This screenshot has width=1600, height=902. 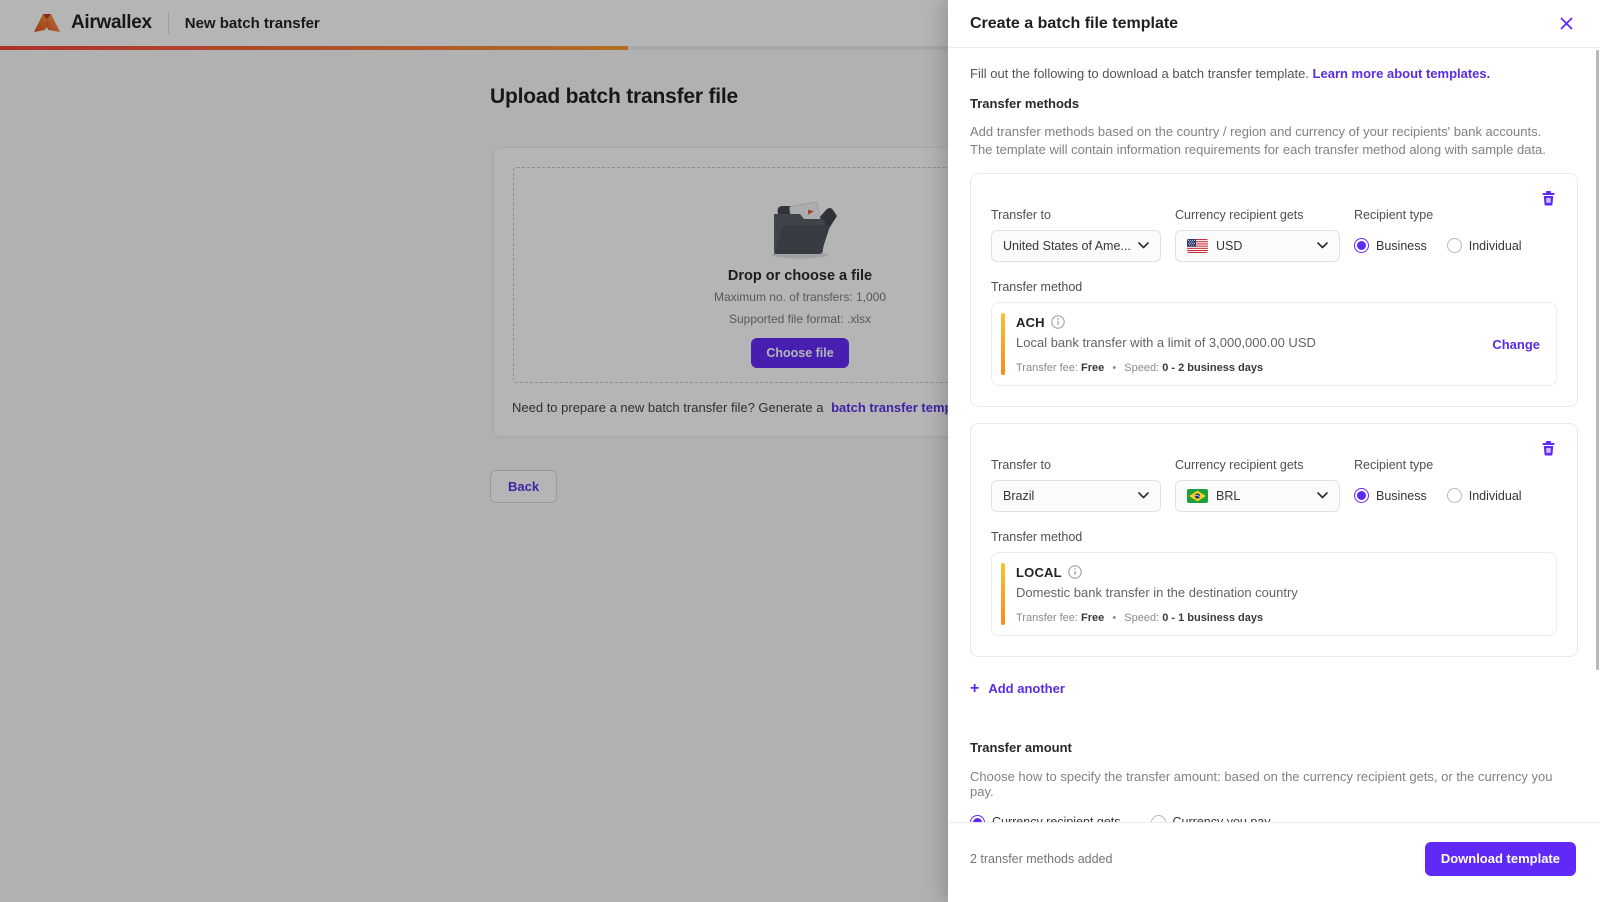 I want to click on change-method-link: Change, so click(x=1516, y=344).